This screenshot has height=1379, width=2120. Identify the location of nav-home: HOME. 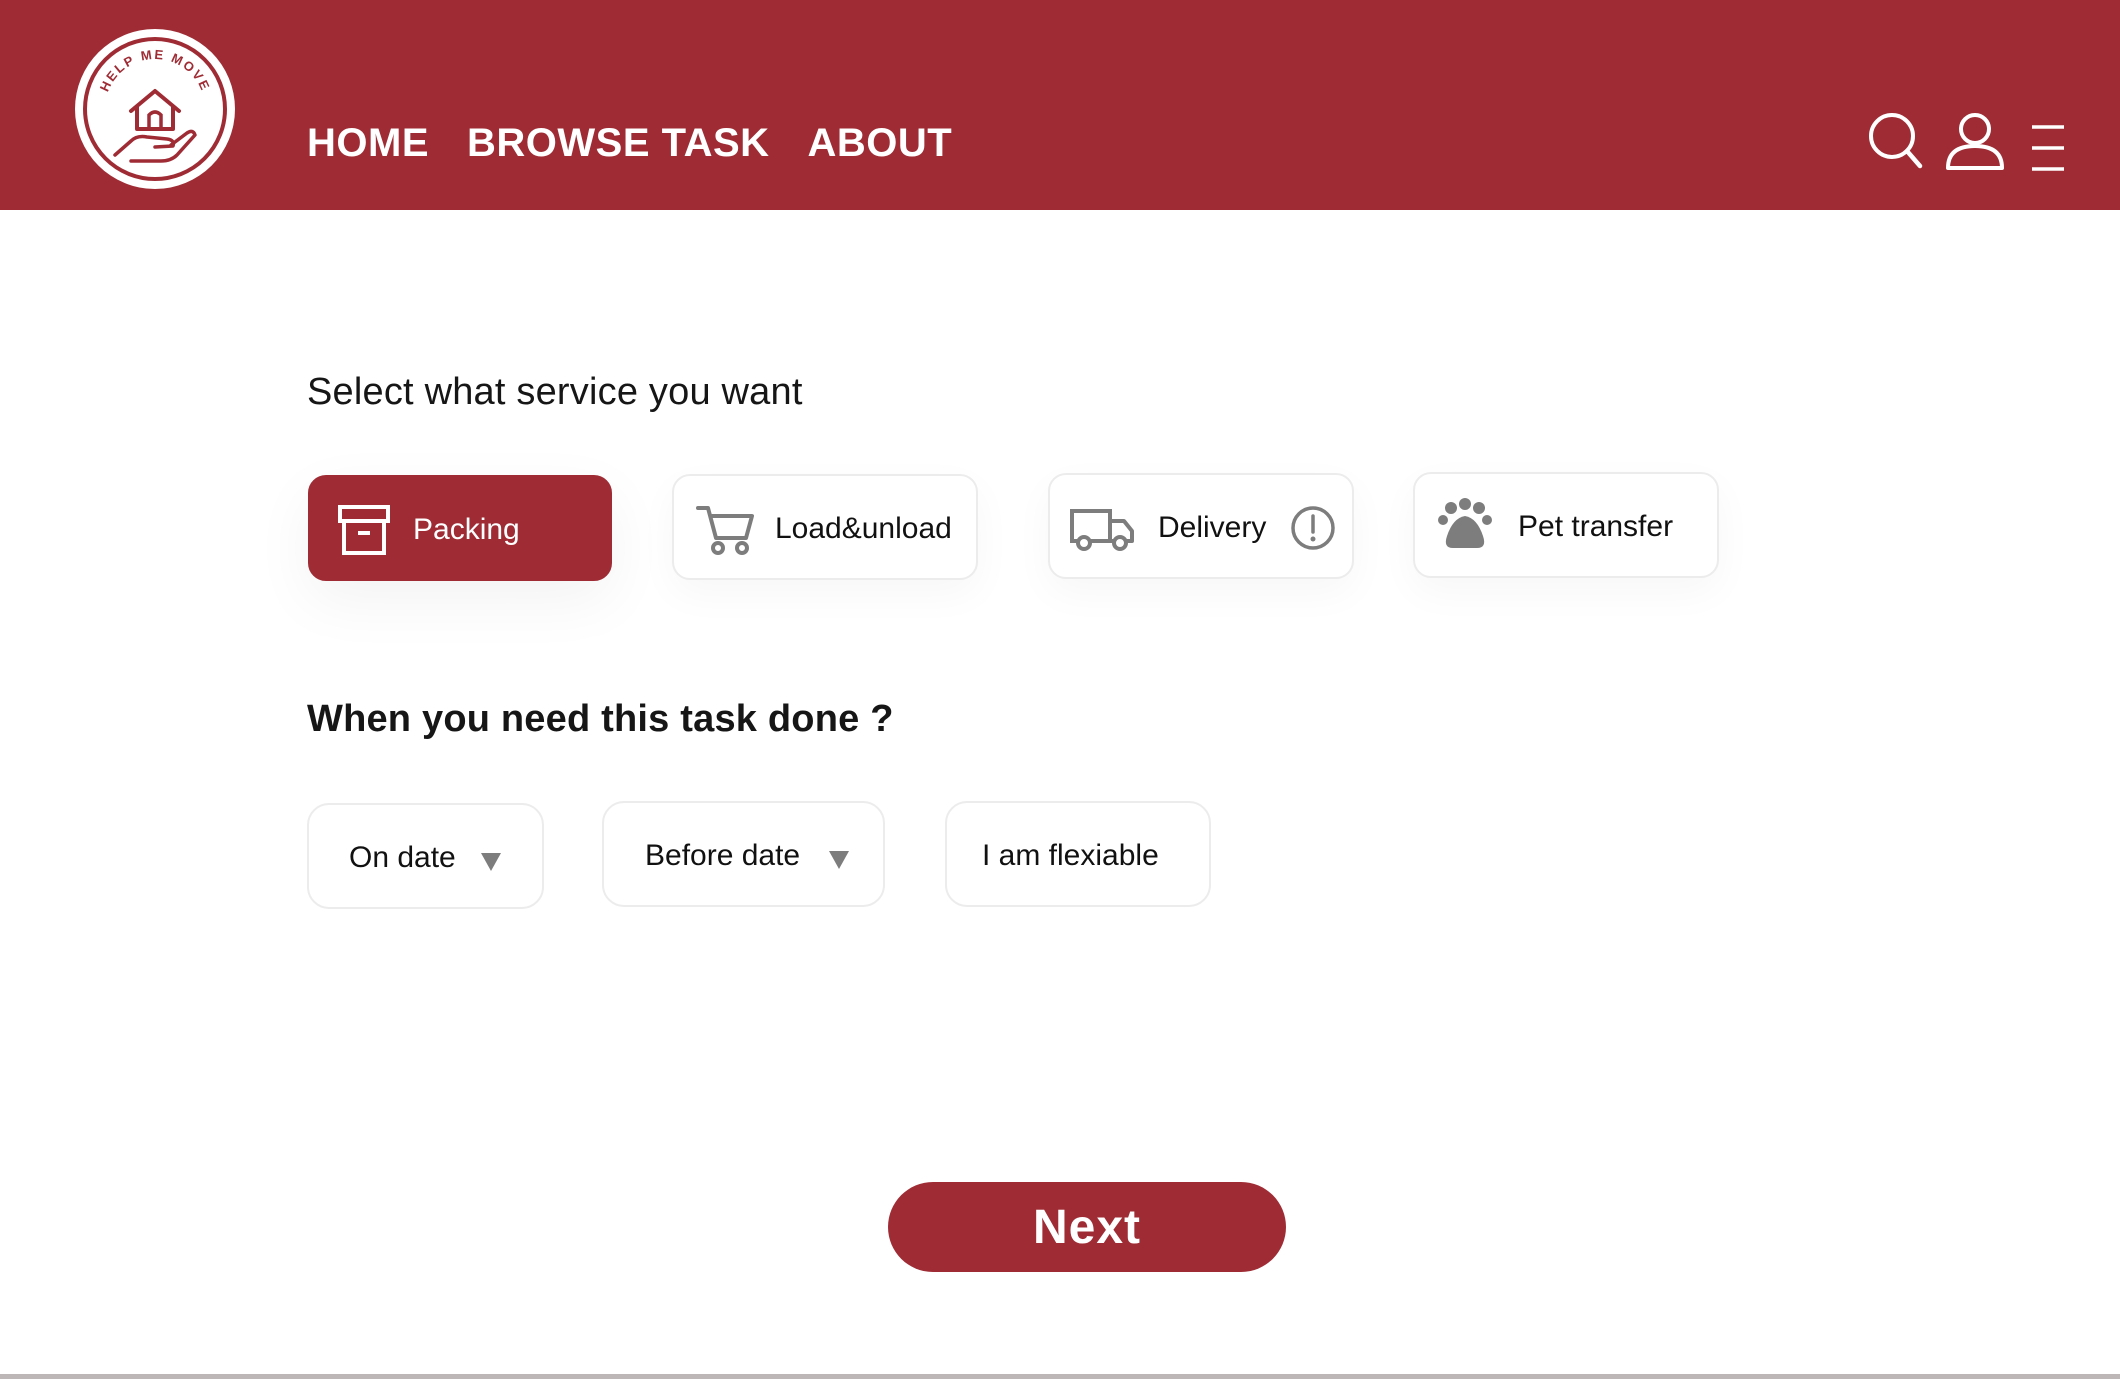
(368, 143).